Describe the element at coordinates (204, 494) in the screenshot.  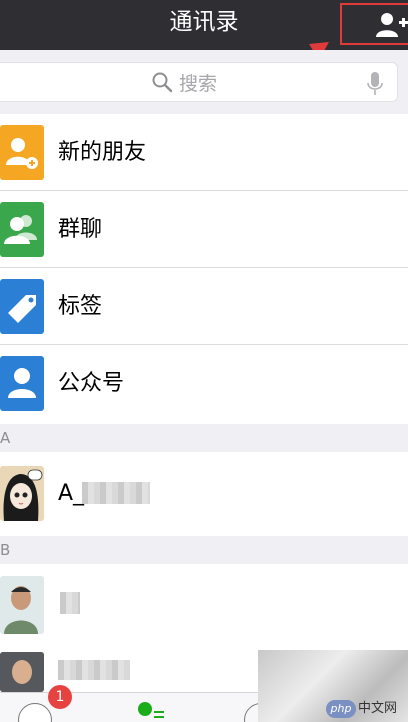
I see `contact-row: A_` at that location.